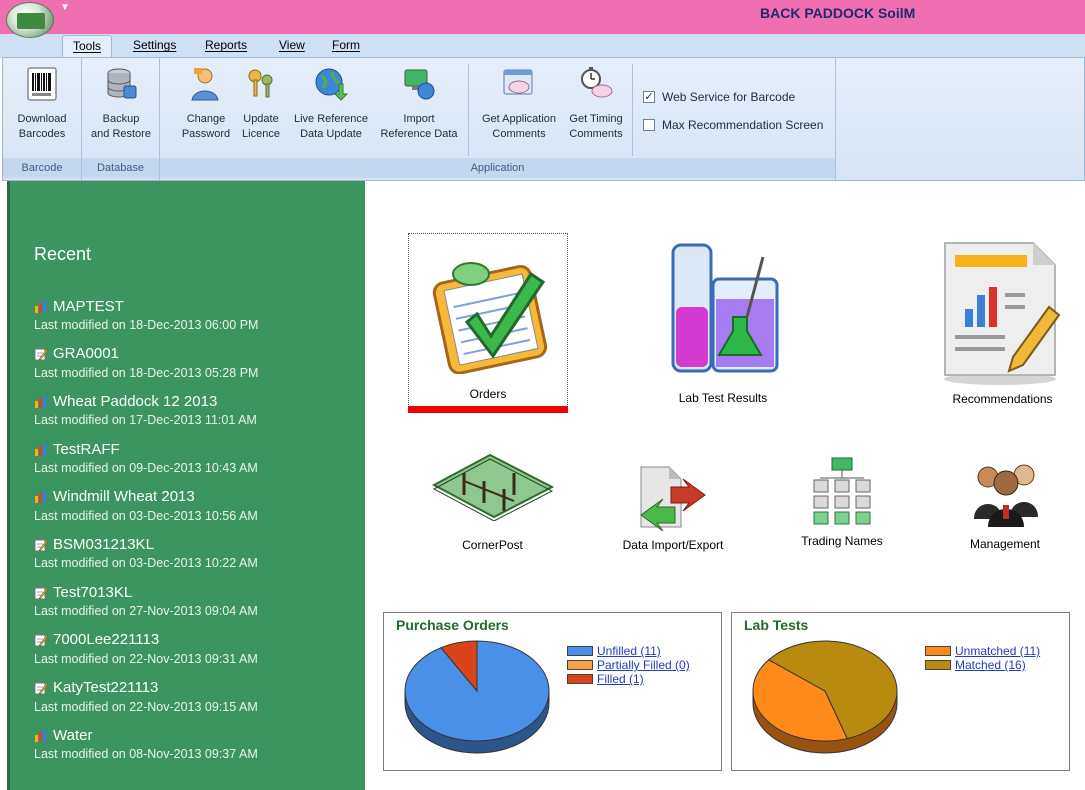 This screenshot has width=1085, height=790. Describe the element at coordinates (331, 104) in the screenshot. I see `live-reference-update-button: Live Reference Data Update` at that location.